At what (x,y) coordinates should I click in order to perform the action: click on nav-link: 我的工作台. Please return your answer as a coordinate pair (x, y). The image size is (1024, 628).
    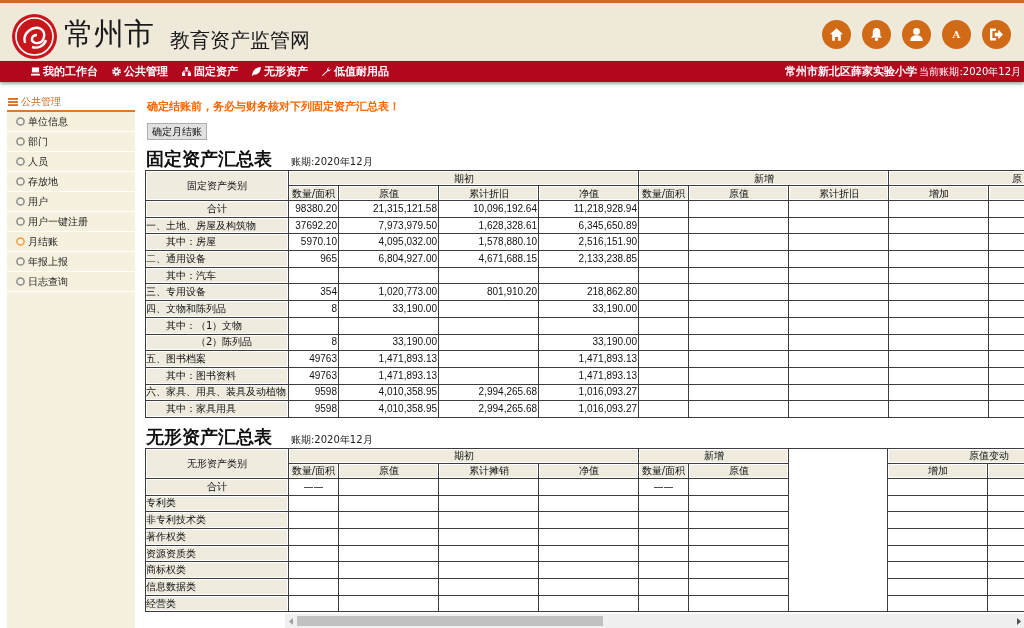
    Looking at the image, I should click on (64, 71).